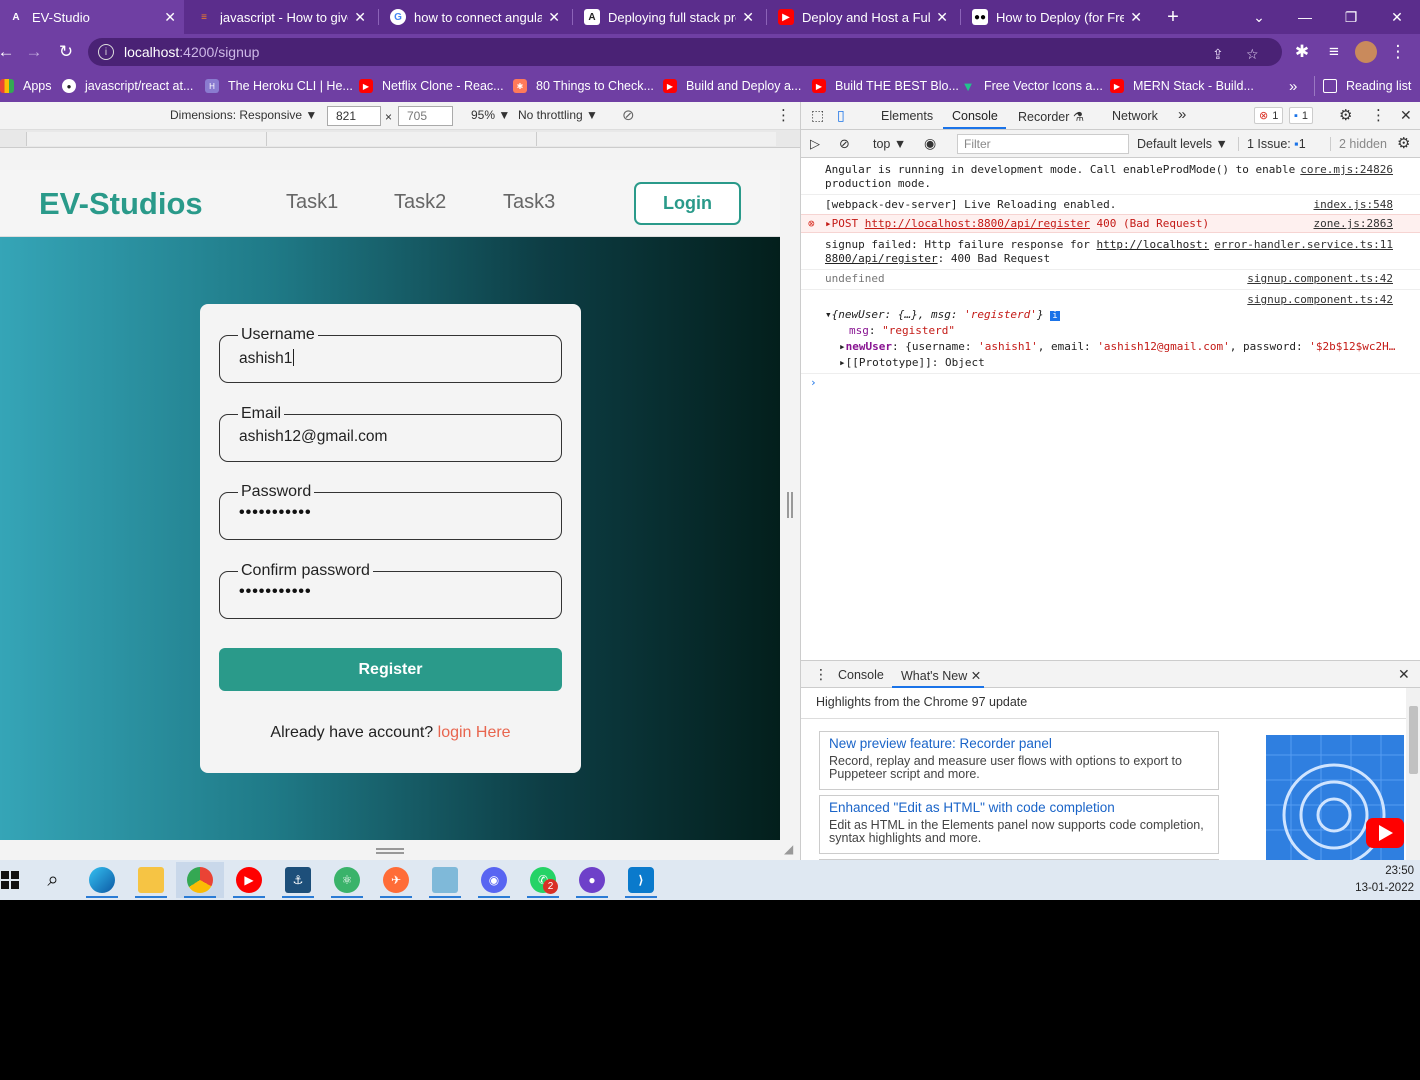  What do you see at coordinates (106, 52) in the screenshot?
I see `info-icon: i` at bounding box center [106, 52].